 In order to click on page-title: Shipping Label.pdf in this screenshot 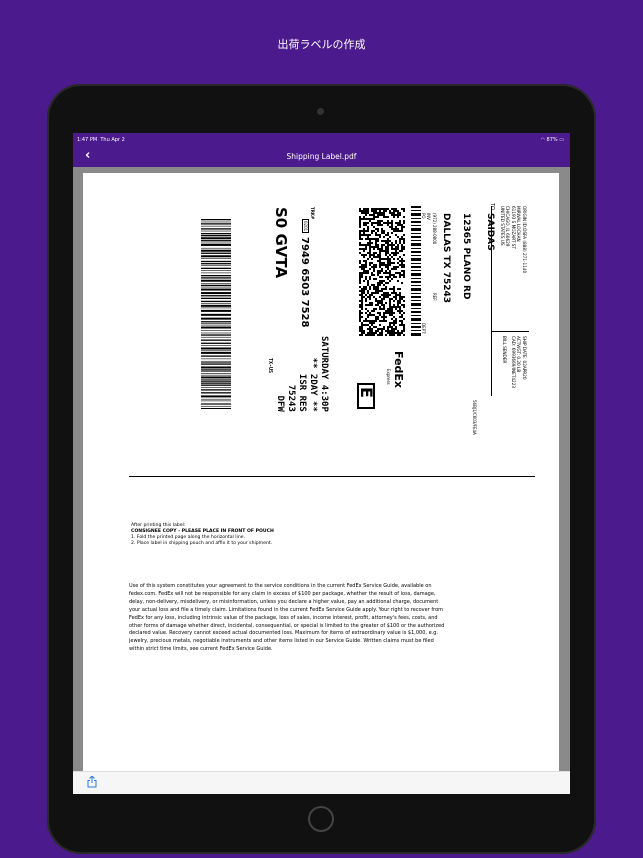, I will do `click(321, 156)`.